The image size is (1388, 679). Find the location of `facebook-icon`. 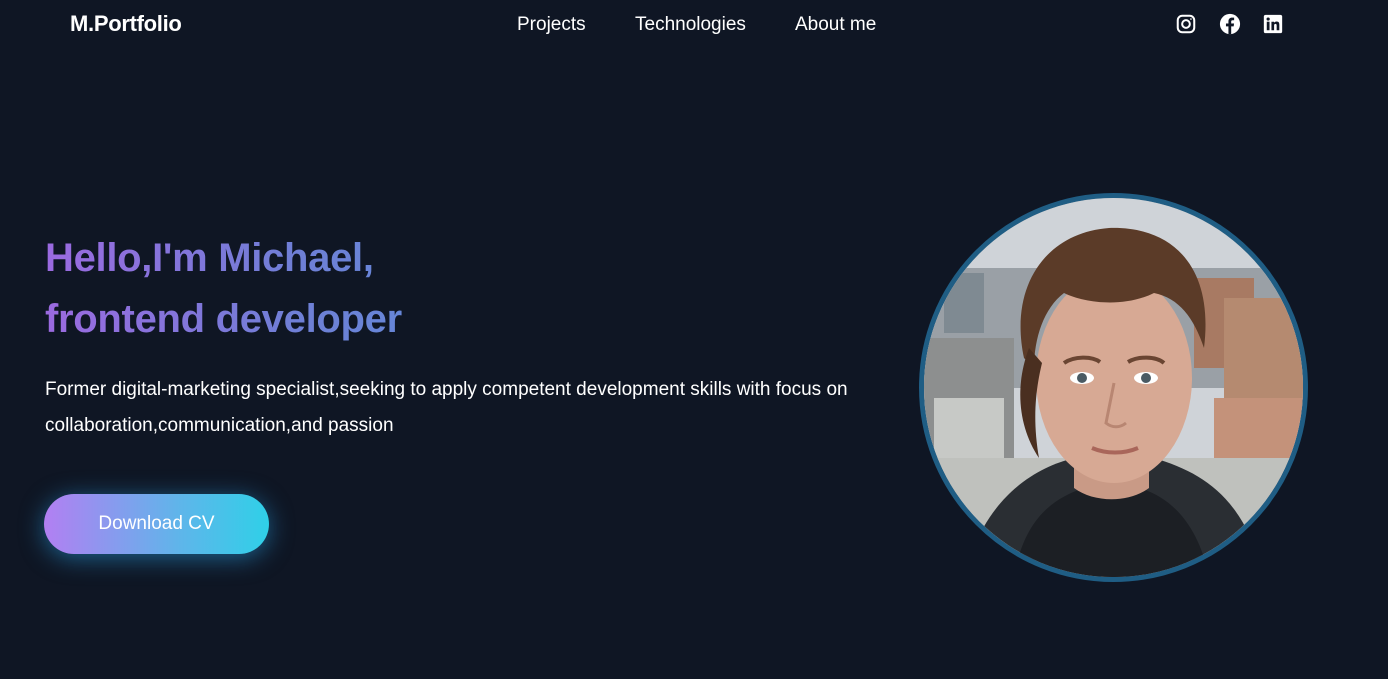

facebook-icon is located at coordinates (1230, 24).